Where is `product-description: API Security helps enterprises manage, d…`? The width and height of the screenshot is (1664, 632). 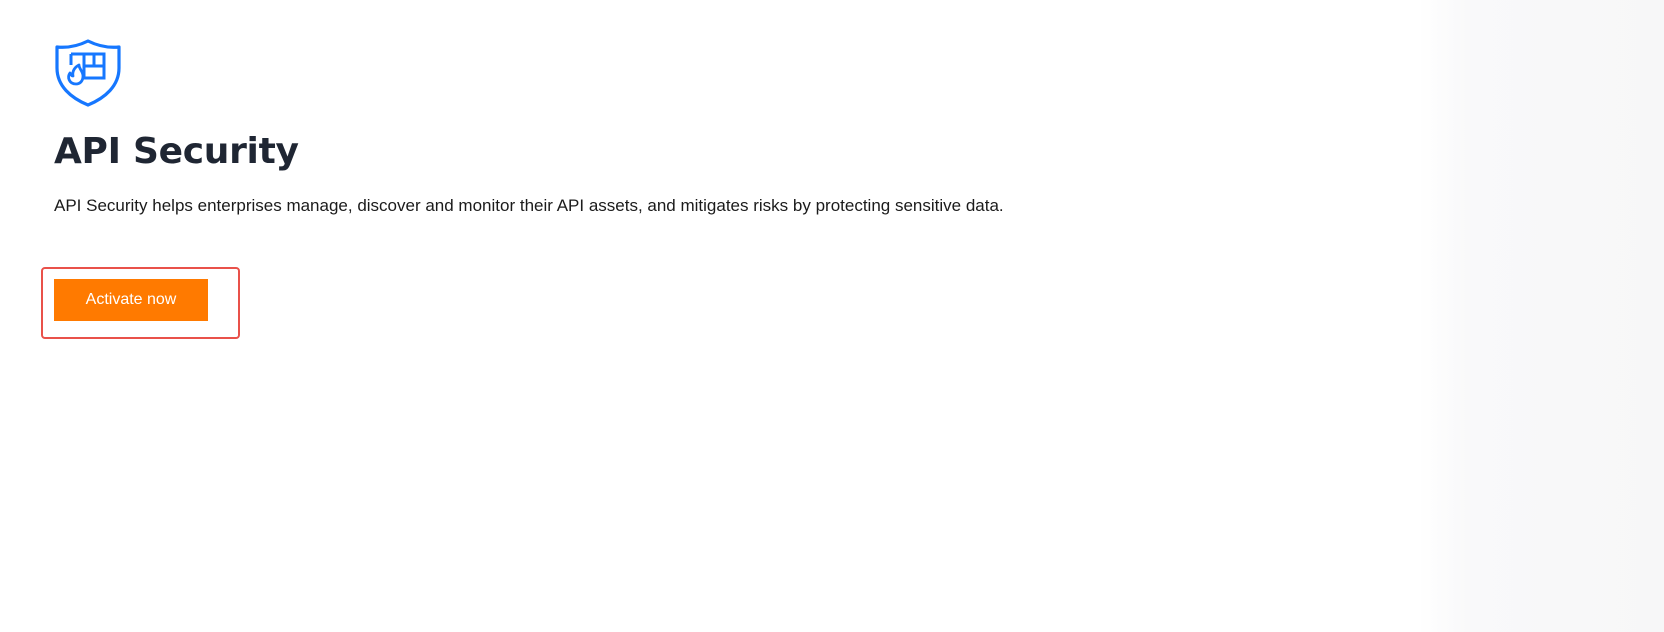 product-description: API Security helps enterprises manage, d… is located at coordinates (529, 205).